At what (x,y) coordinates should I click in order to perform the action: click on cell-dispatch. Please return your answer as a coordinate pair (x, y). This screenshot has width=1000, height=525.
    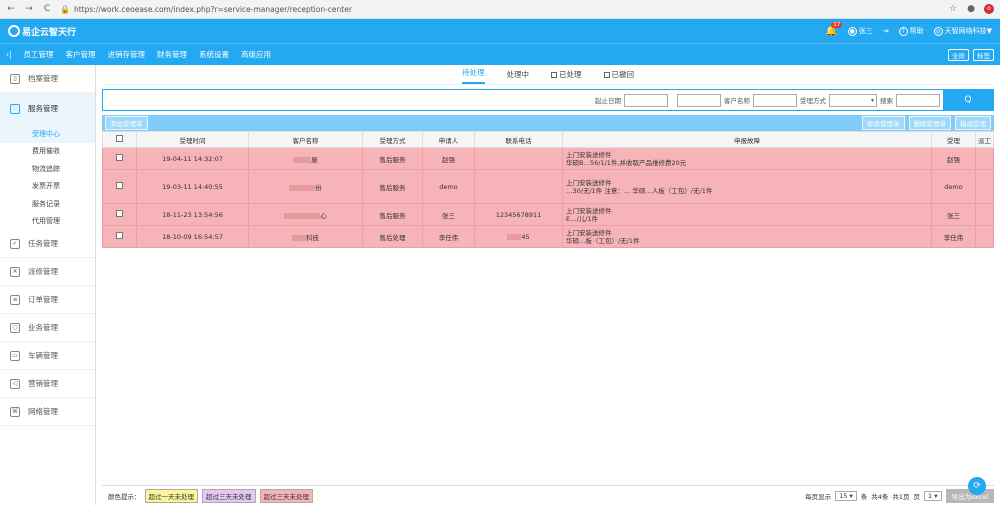
    Looking at the image, I should click on (984, 214).